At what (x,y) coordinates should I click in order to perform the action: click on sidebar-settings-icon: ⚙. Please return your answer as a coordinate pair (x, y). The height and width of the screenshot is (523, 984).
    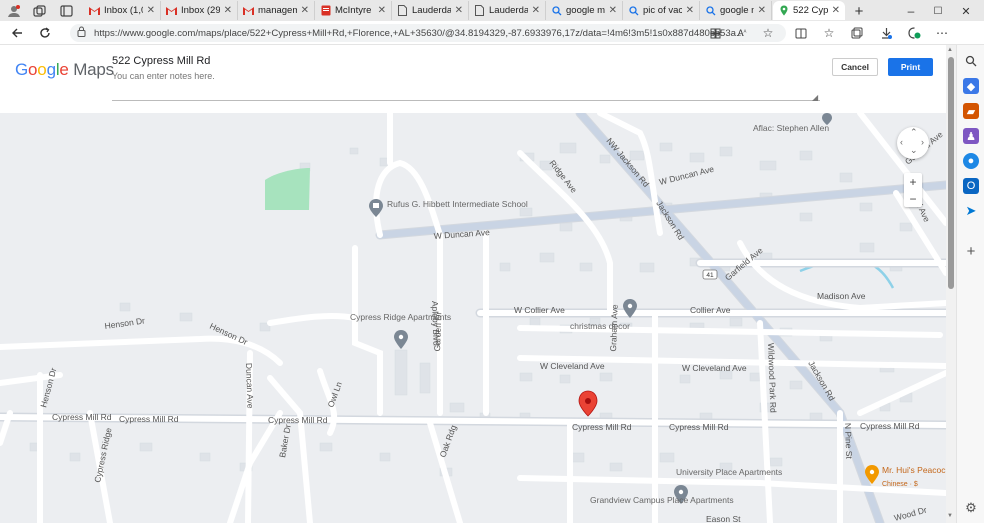
    Looking at the image, I should click on (971, 508).